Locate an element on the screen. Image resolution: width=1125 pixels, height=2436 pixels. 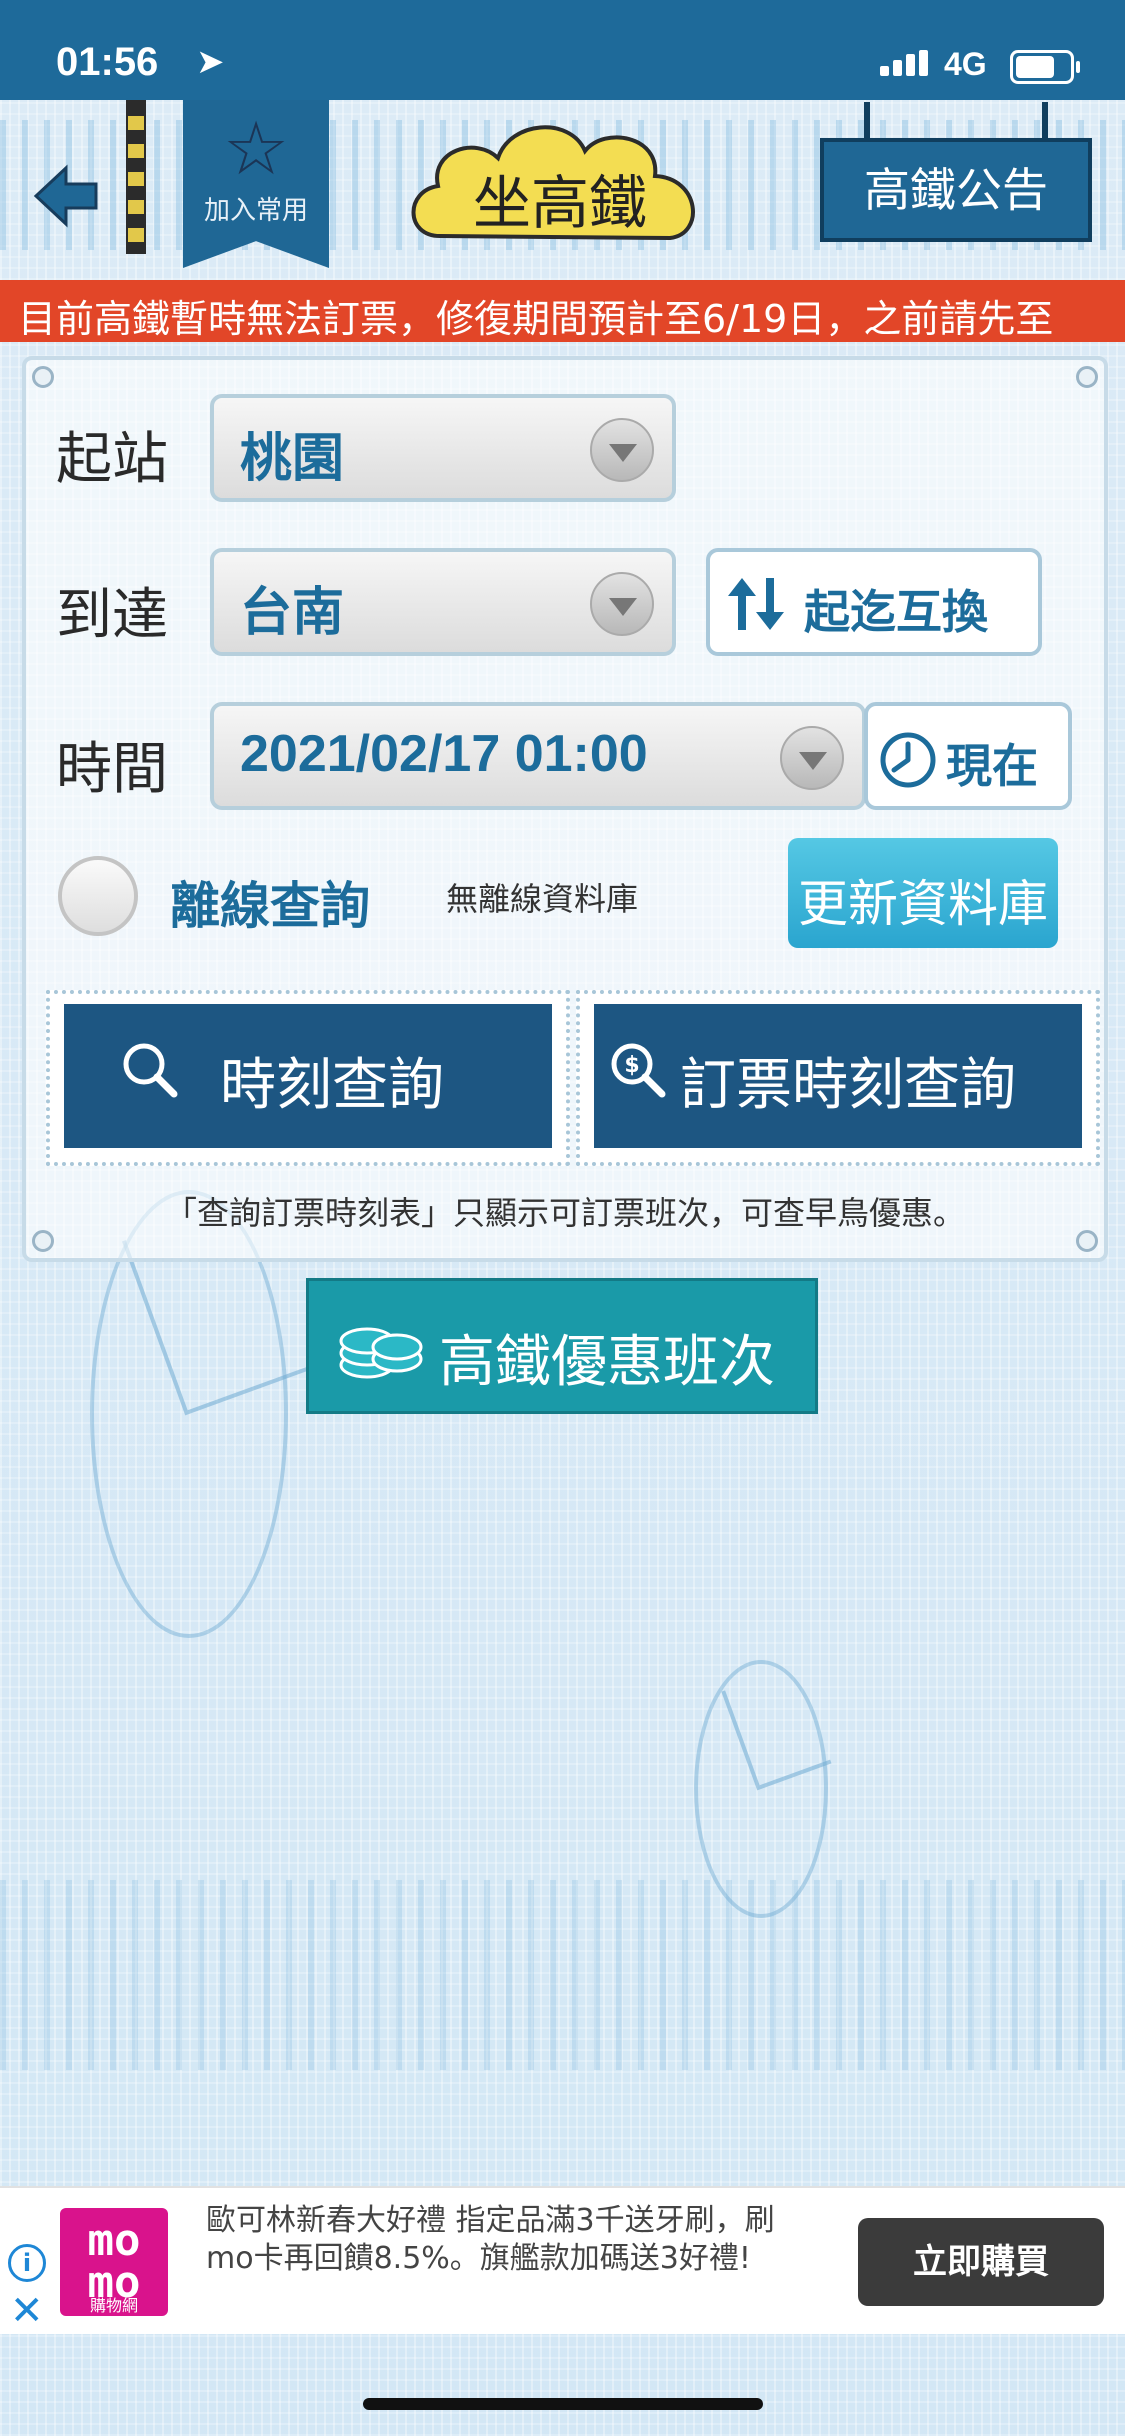
to-station-select: 台南 is located at coordinates (443, 602).